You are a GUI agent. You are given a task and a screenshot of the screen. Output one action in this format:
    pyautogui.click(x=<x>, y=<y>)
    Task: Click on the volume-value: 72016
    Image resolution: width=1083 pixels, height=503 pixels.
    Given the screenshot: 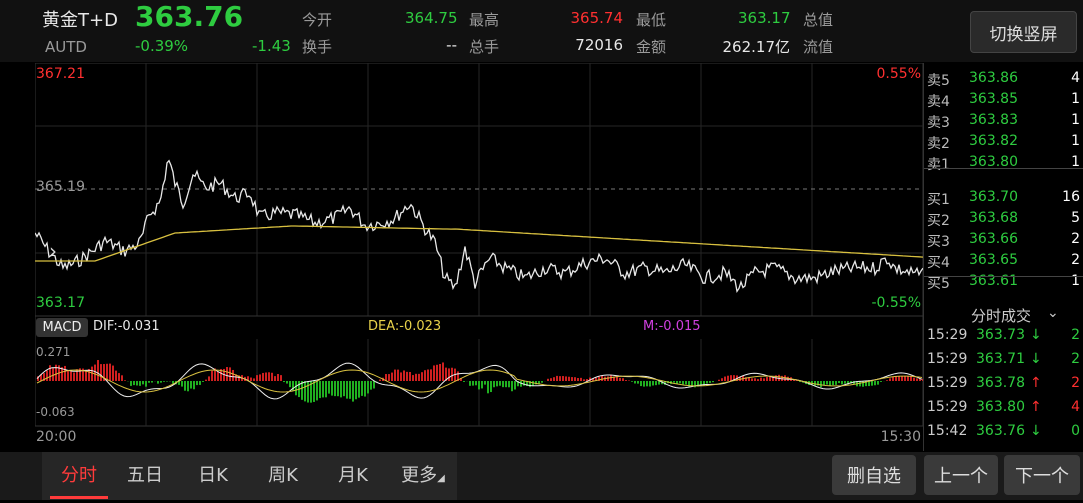 What is the action you would take?
    pyautogui.click(x=591, y=45)
    